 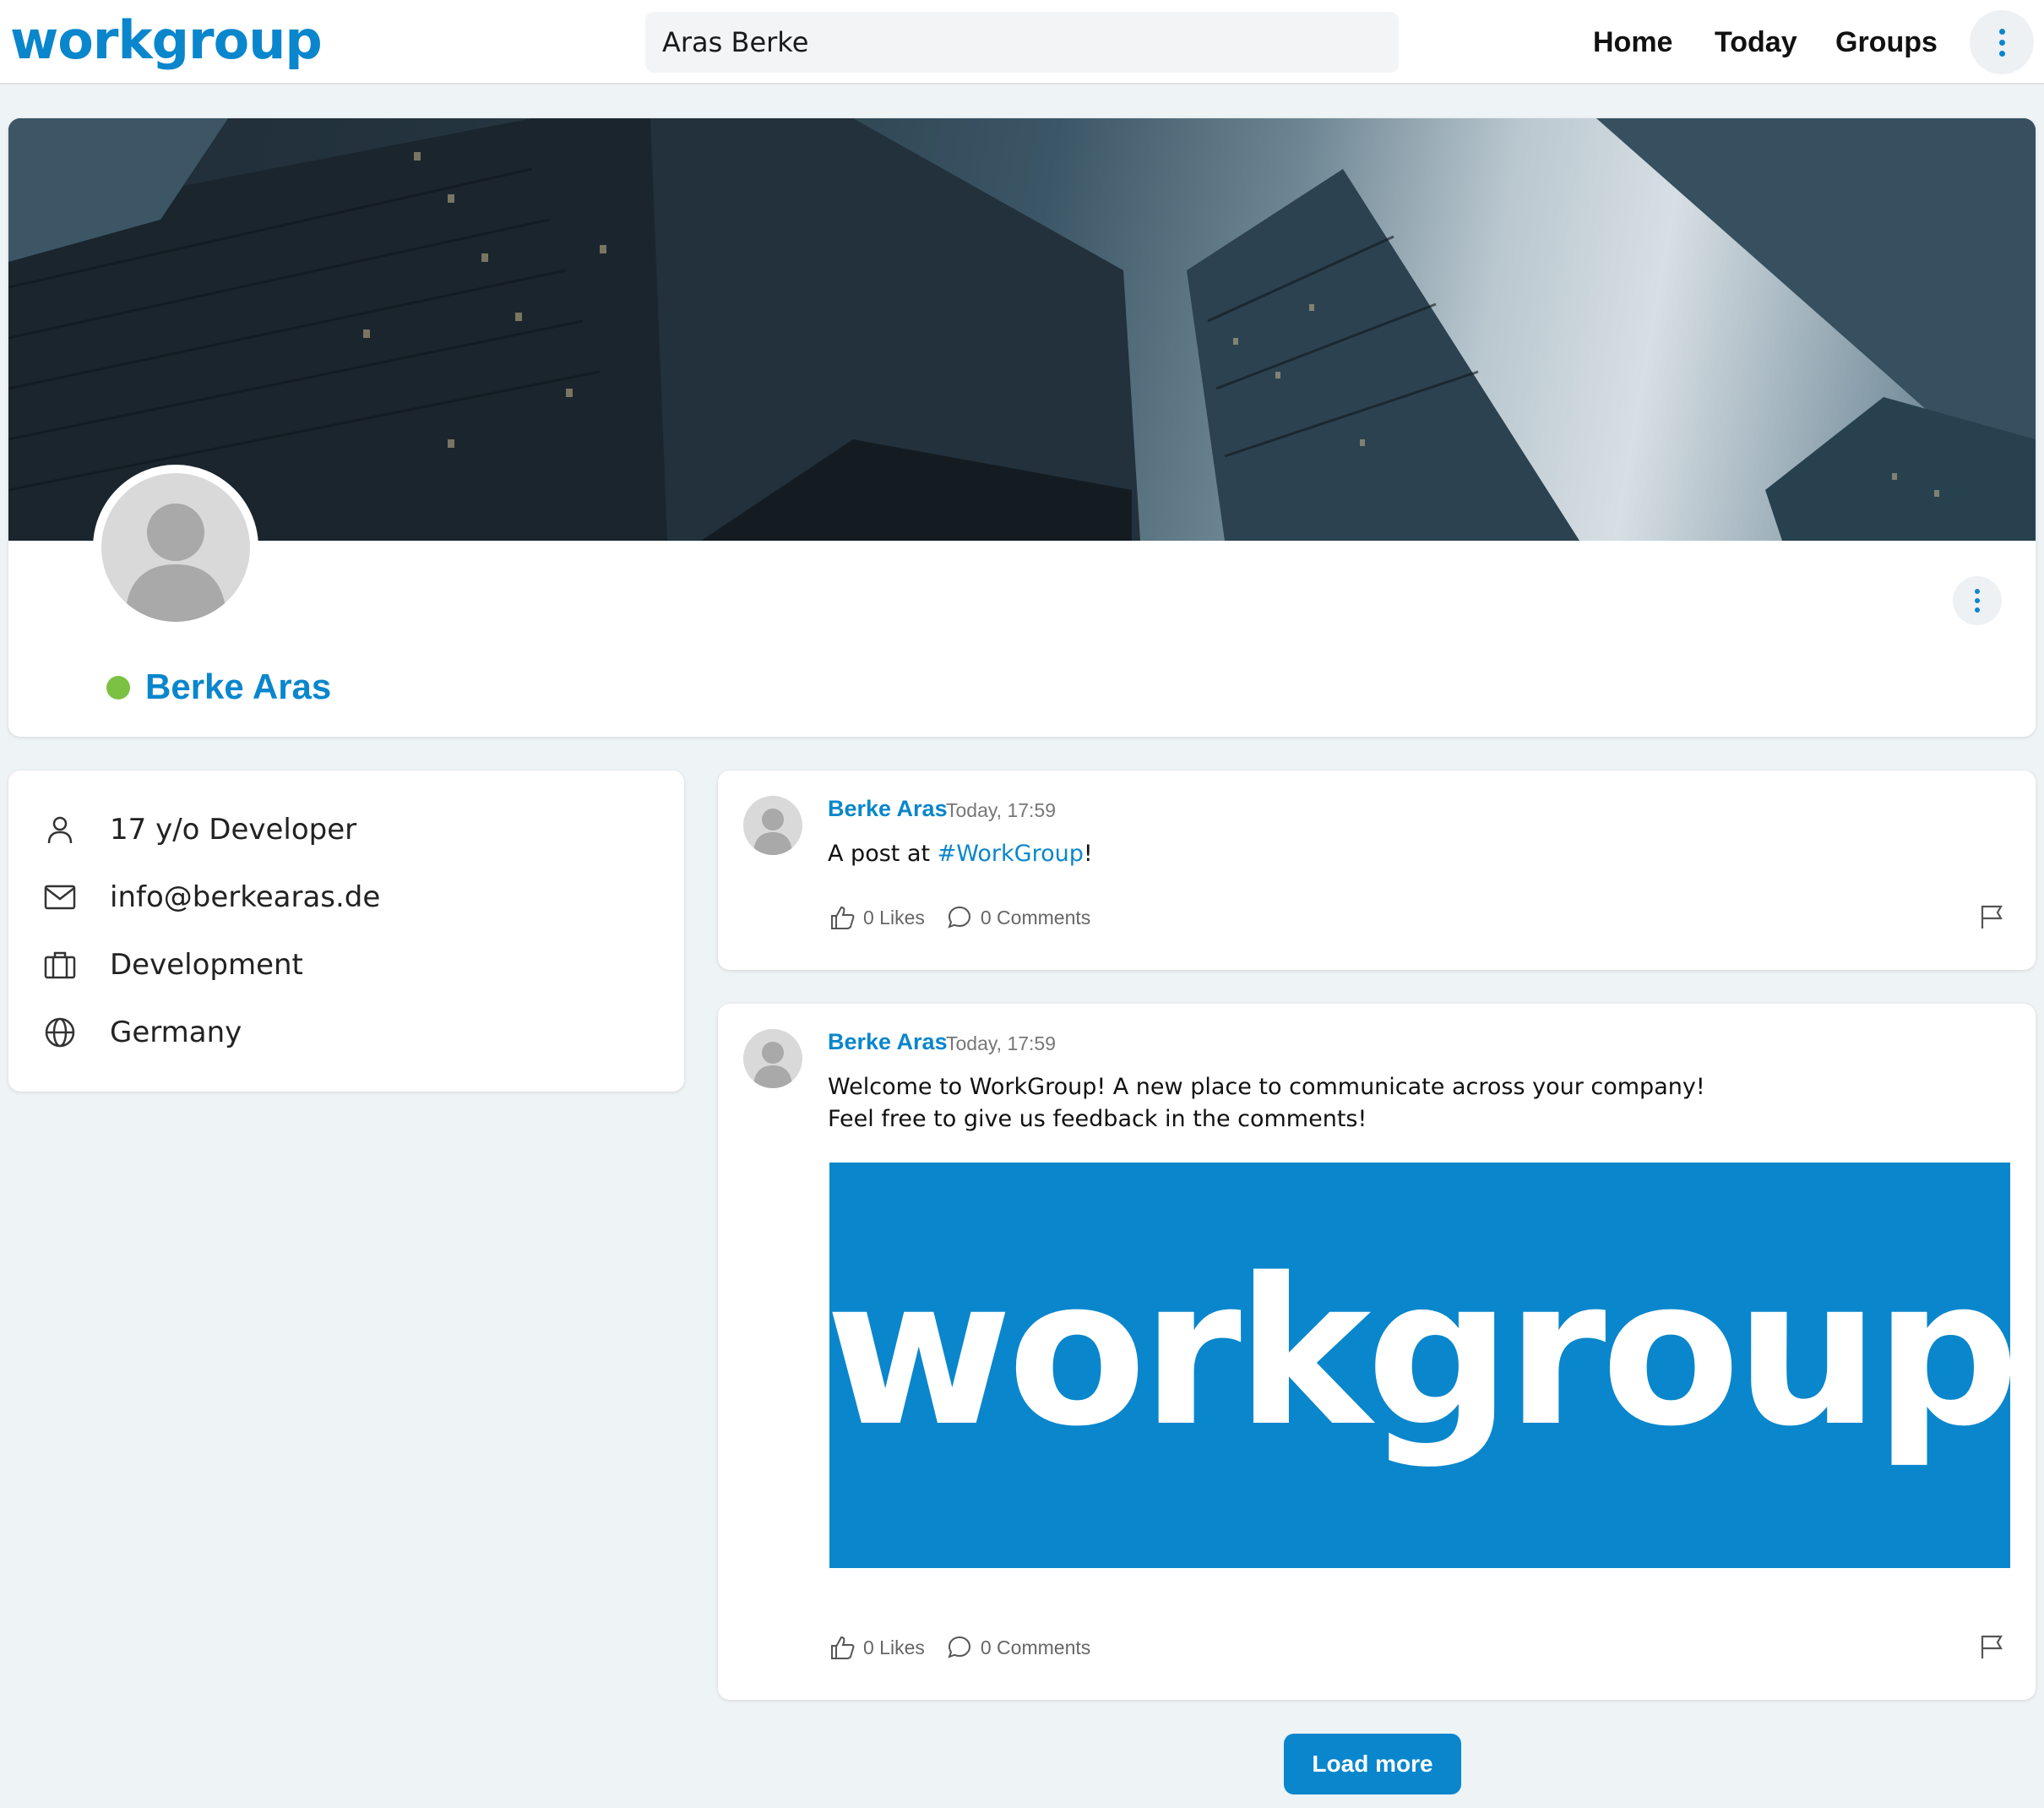 I want to click on post-text: A post at, so click(x=883, y=854).